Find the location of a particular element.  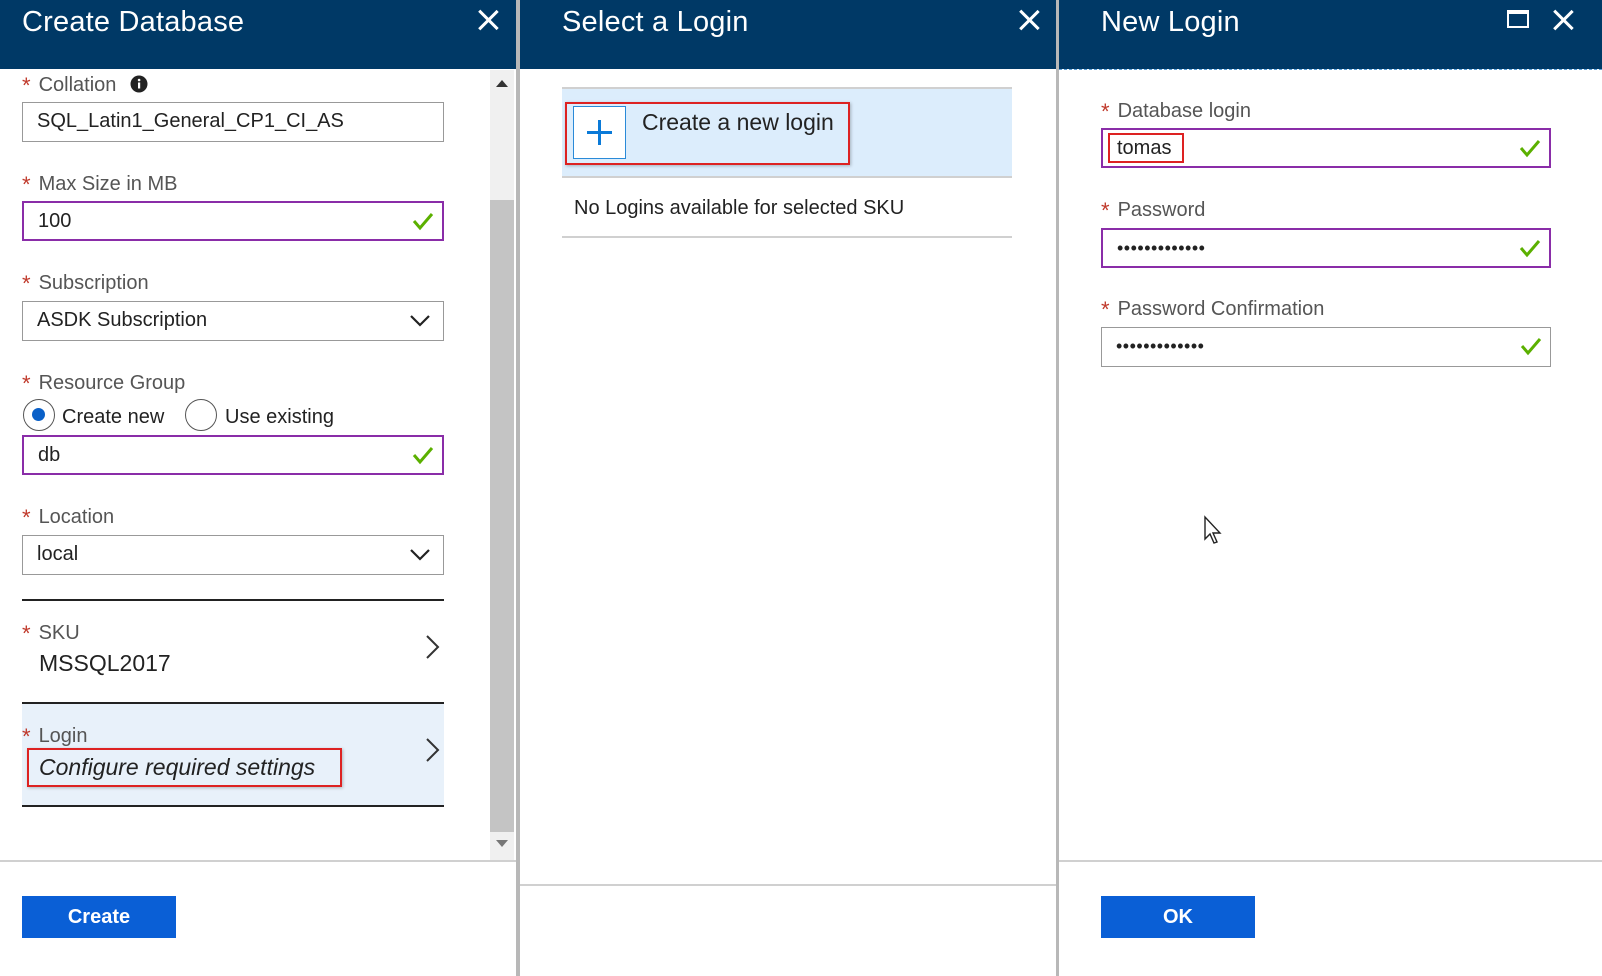

focus-outline is located at coordinates (1330, 69).